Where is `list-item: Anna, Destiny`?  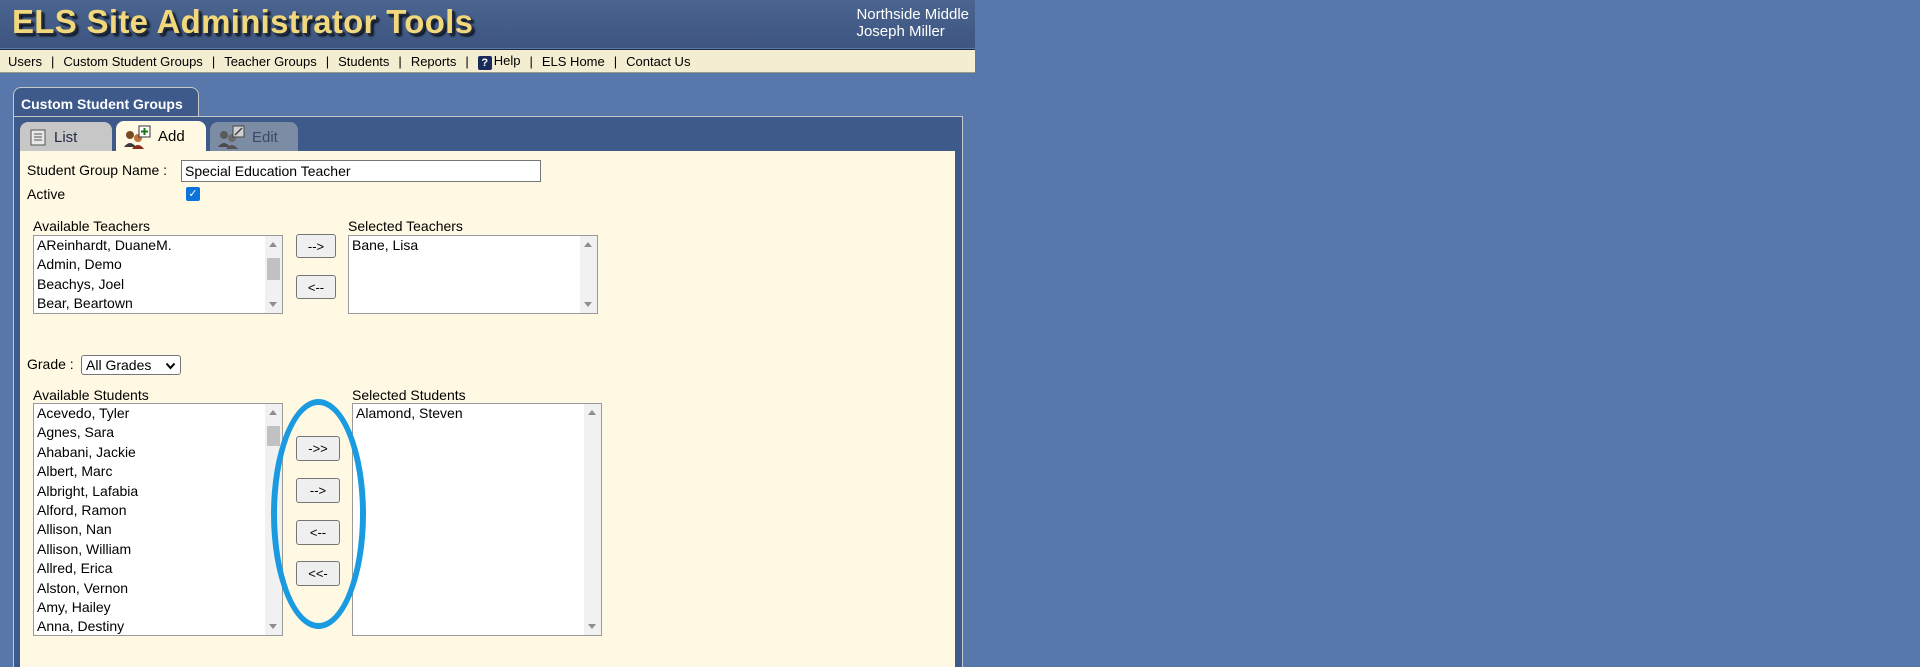
list-item: Anna, Destiny is located at coordinates (158, 626).